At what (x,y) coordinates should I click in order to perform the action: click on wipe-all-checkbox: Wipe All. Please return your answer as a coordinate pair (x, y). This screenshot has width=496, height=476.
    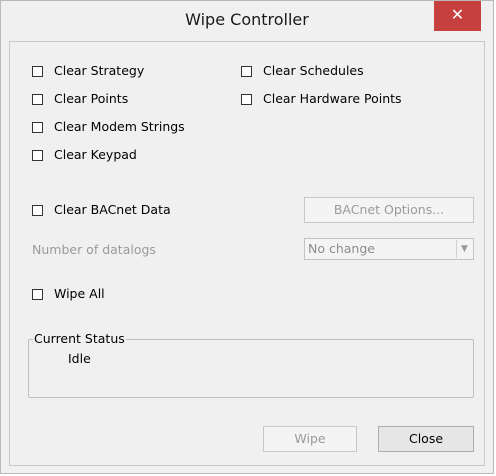
    Looking at the image, I should click on (68, 294).